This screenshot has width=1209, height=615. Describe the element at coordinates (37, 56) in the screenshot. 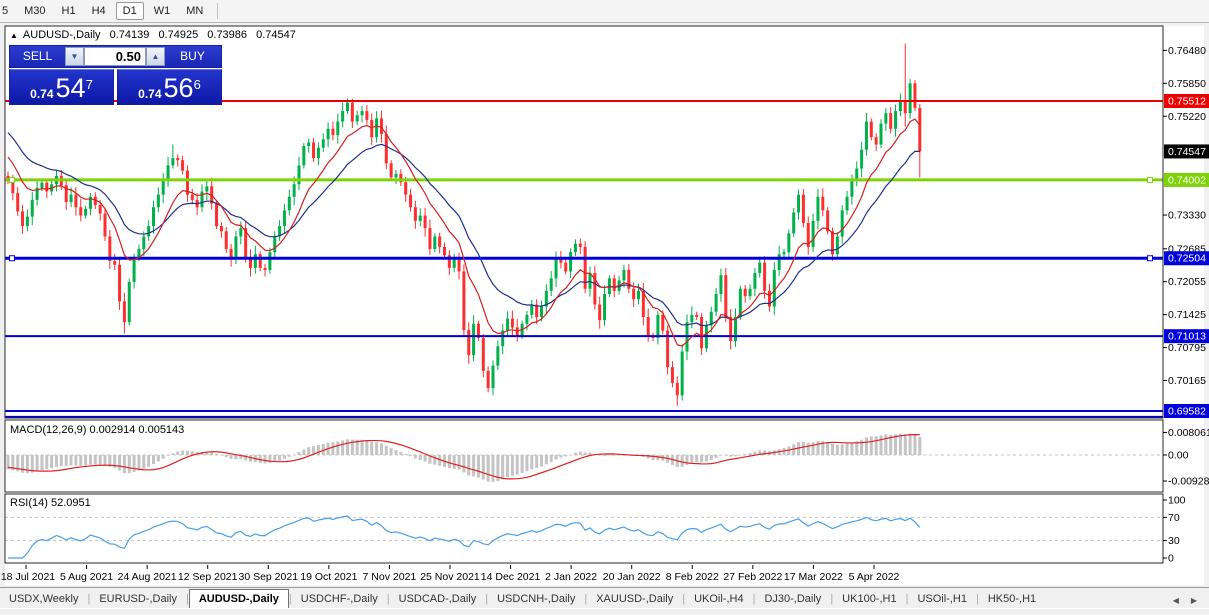

I see `sell-button: SELL` at that location.